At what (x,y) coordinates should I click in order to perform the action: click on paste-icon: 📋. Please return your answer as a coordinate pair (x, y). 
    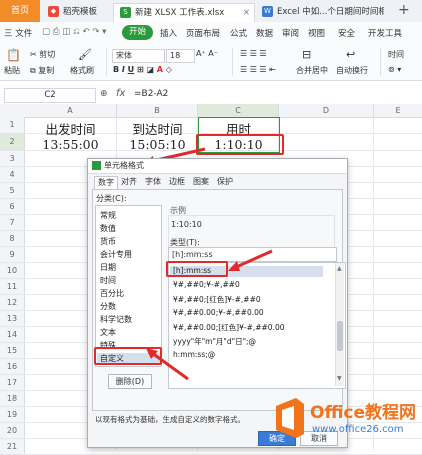
    Looking at the image, I should click on (13, 55).